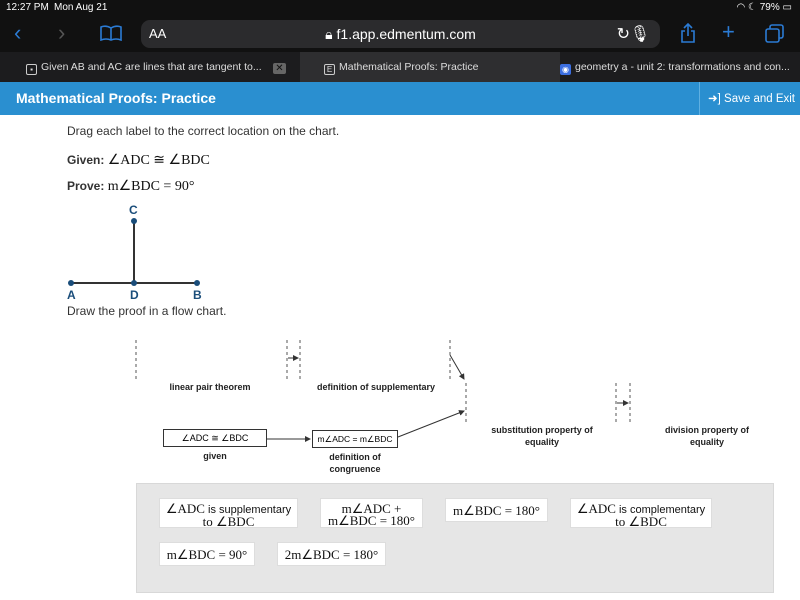 Image resolution: width=800 pixels, height=600 pixels. I want to click on prove-statement: Prove: m∠BDC = 90°, so click(130, 186).